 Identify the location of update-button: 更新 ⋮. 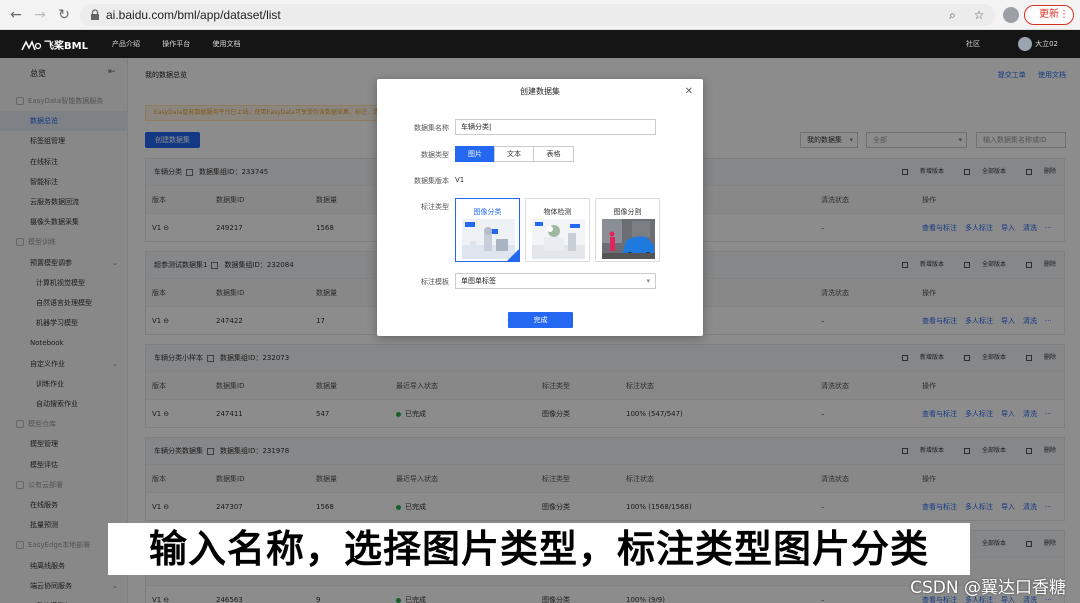
(1049, 15).